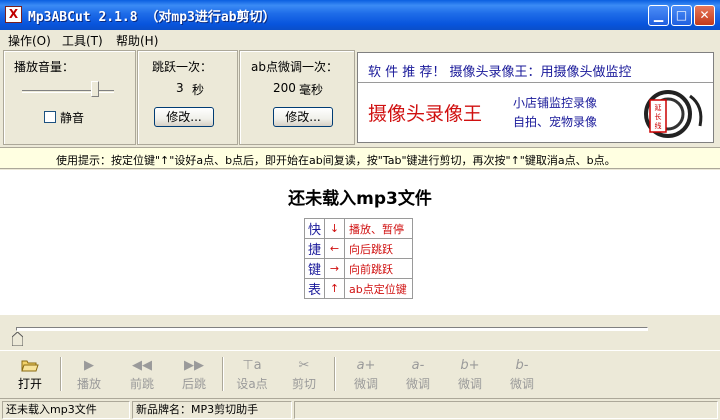 This screenshot has width=720, height=420. What do you see at coordinates (89, 365) in the screenshot?
I see `play-icon: ▶` at bounding box center [89, 365].